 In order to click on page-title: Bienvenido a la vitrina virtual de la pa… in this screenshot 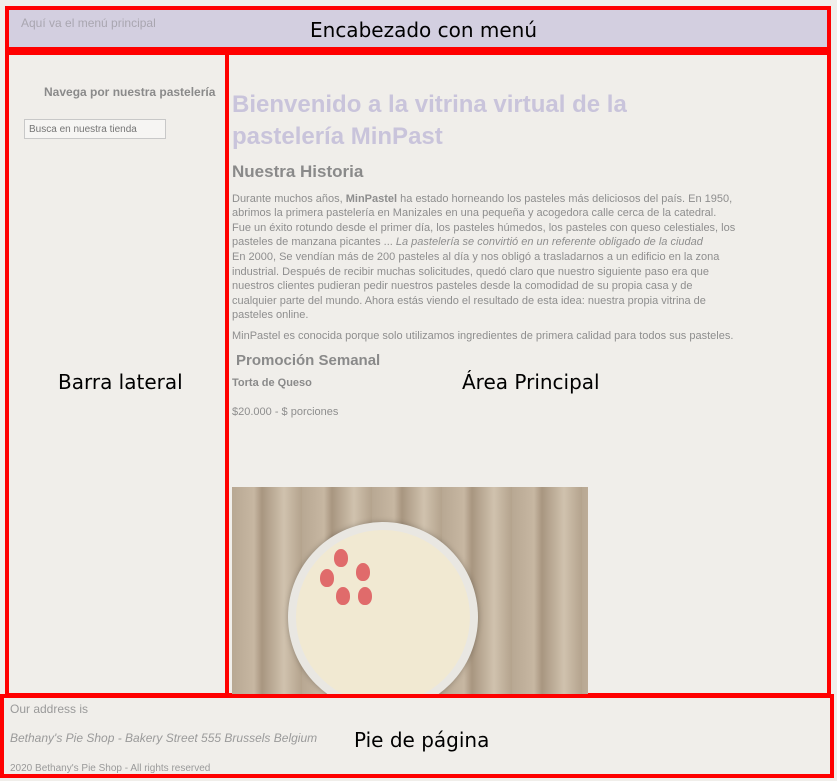, I will do `click(429, 120)`.